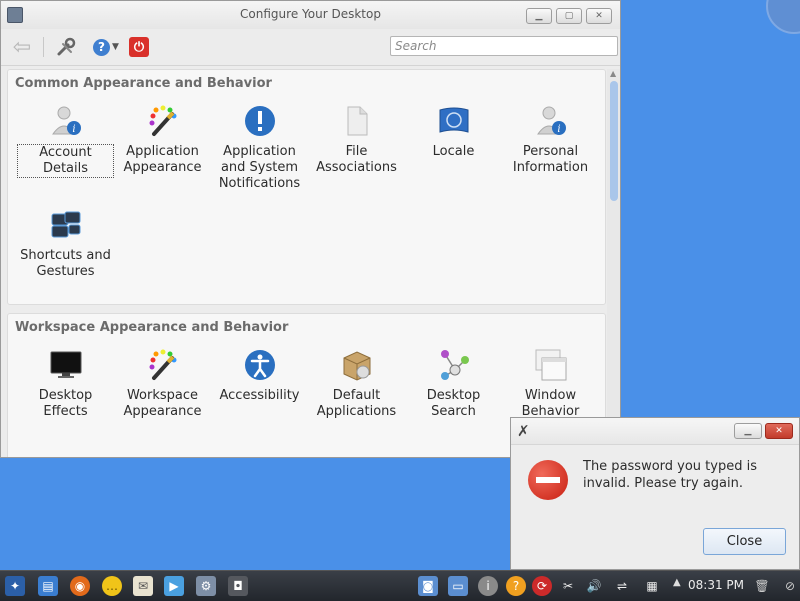  I want to click on module-desktop-effects: Desktop Effects, so click(65, 392).